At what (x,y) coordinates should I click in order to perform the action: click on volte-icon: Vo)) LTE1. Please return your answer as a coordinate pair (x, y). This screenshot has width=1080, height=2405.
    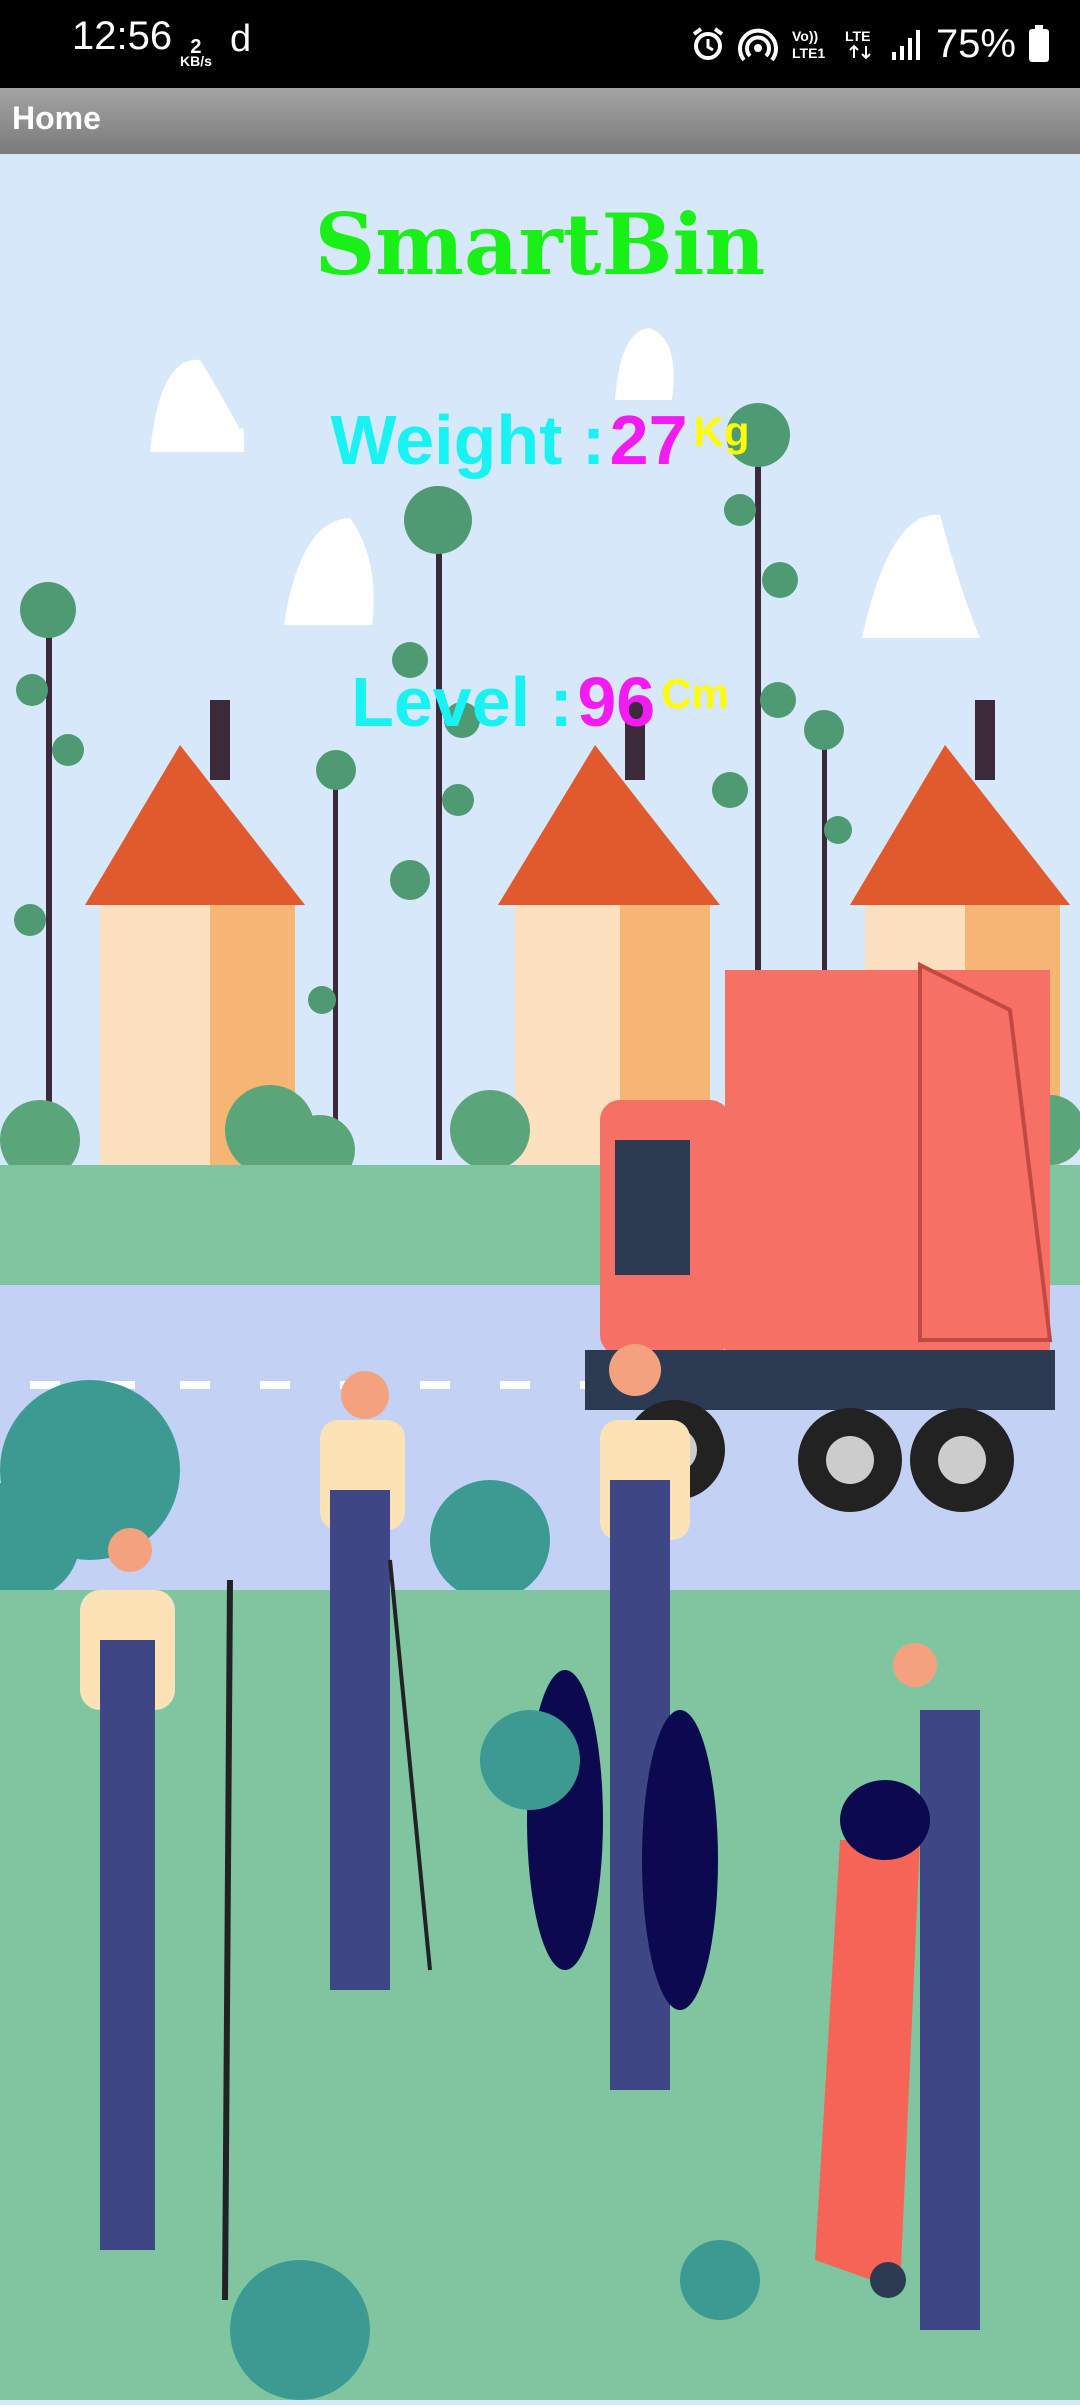
    Looking at the image, I should click on (811, 44).